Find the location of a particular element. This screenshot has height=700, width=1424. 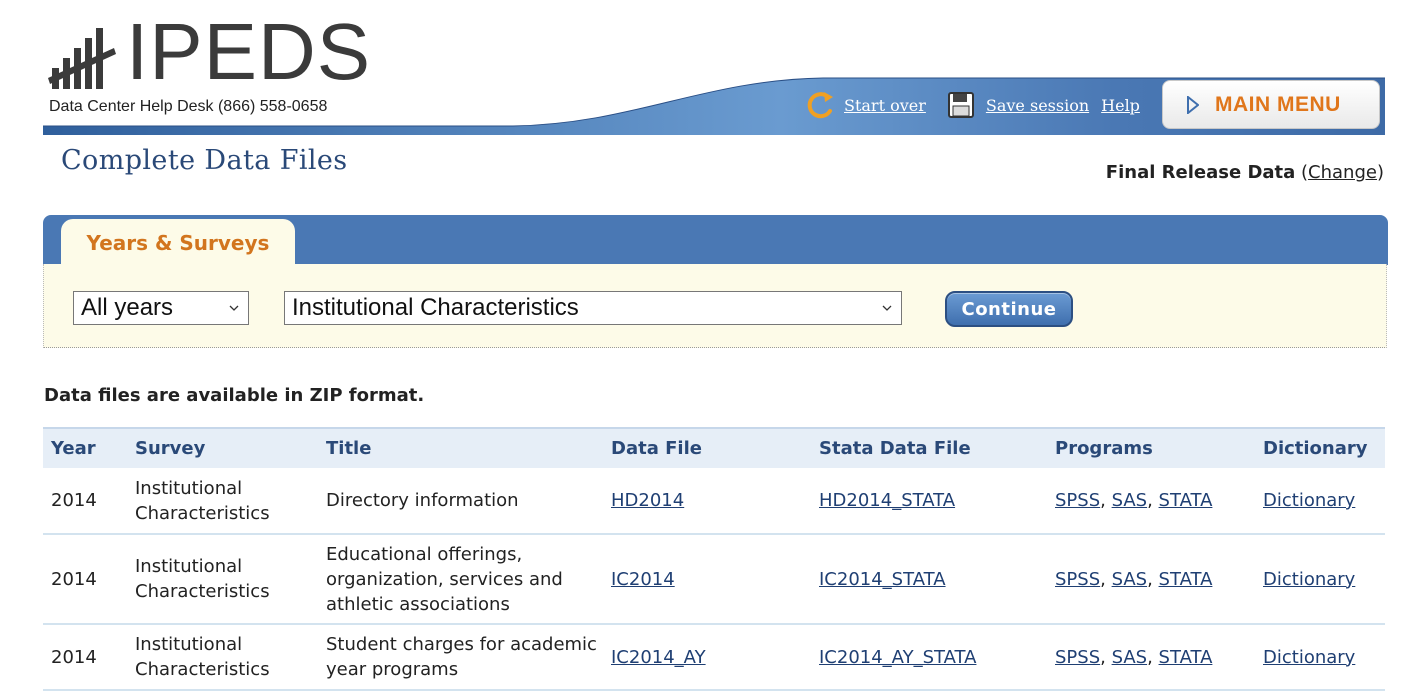

change-release-link: Change is located at coordinates (1342, 172).